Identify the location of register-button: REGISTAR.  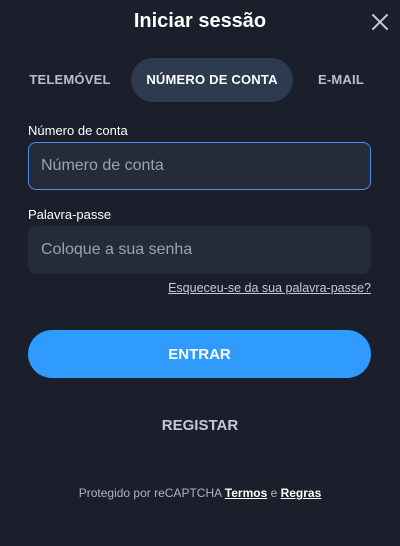
(200, 425).